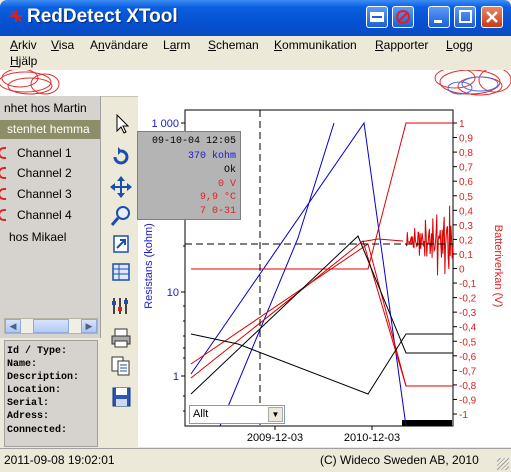 This screenshot has width=511, height=472. I want to click on y-left-tick-label: 10, so click(173, 293).